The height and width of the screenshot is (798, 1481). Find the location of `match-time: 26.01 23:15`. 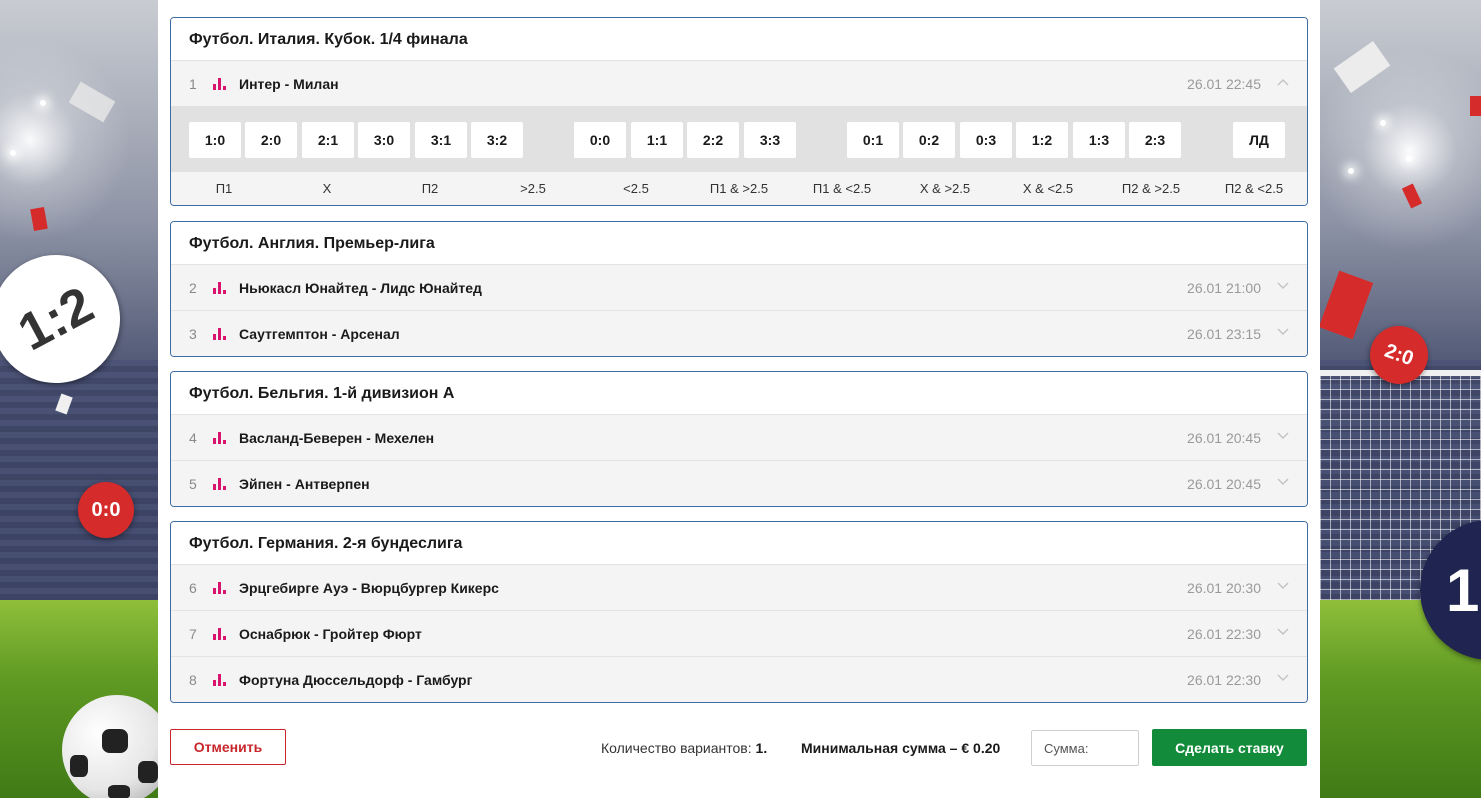

match-time: 26.01 23:15 is located at coordinates (1224, 333).